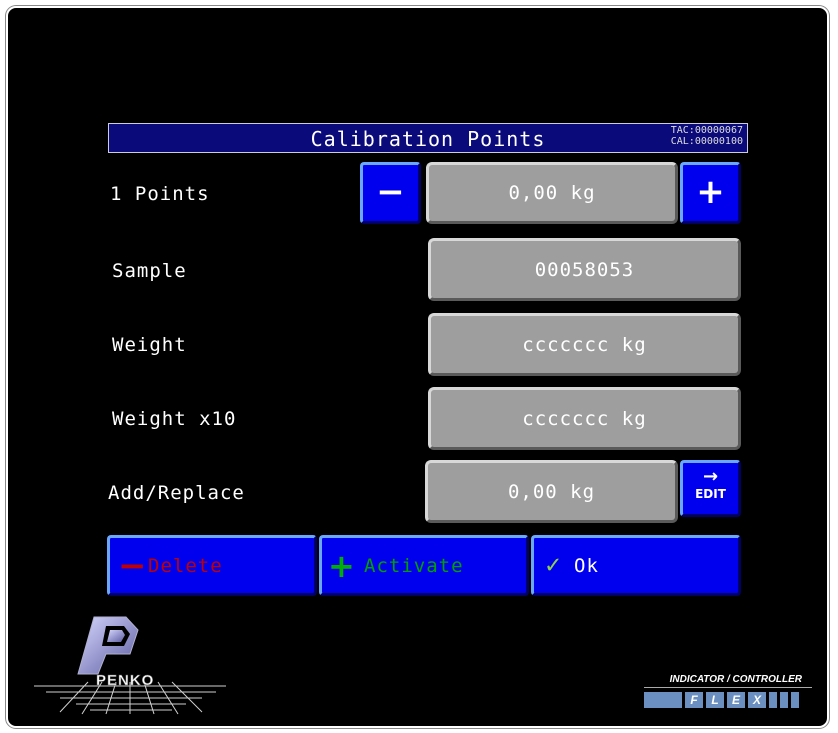  What do you see at coordinates (710, 476) in the screenshot?
I see `arrow-right-icon: →` at bounding box center [710, 476].